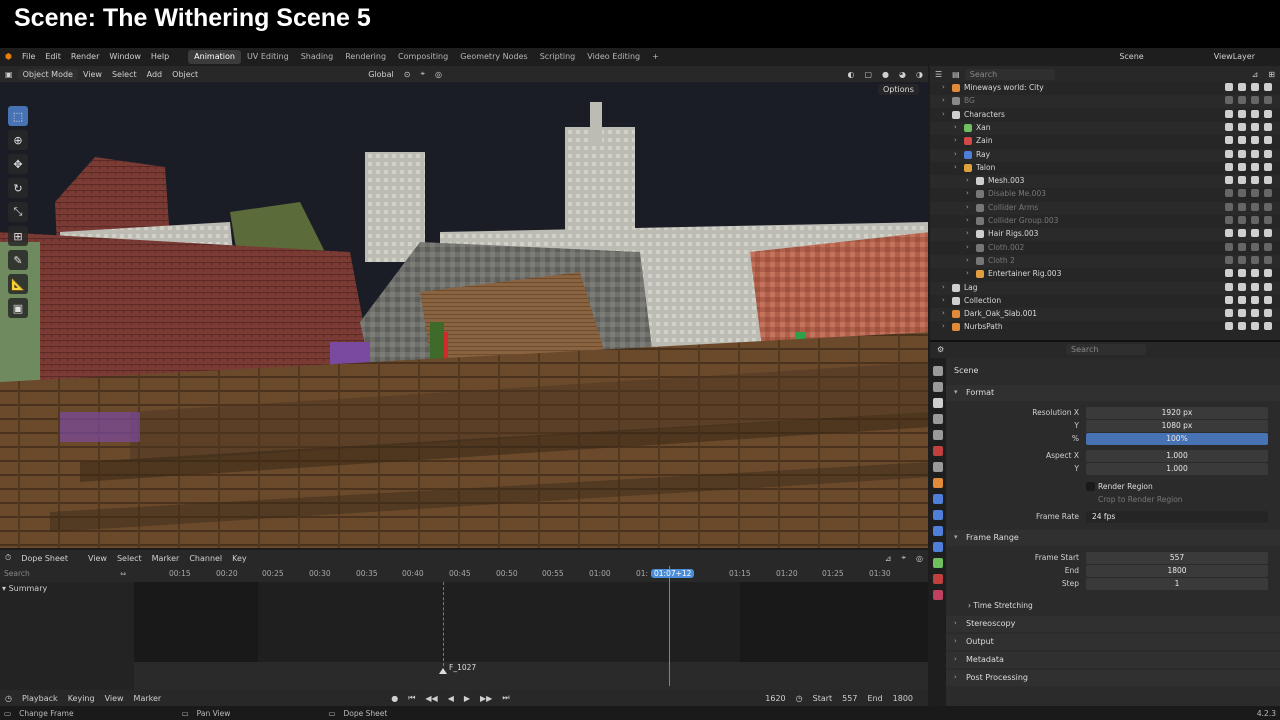 The height and width of the screenshot is (720, 1280). What do you see at coordinates (1177, 426) in the screenshot?
I see `resolution-y-field: 1080 px` at bounding box center [1177, 426].